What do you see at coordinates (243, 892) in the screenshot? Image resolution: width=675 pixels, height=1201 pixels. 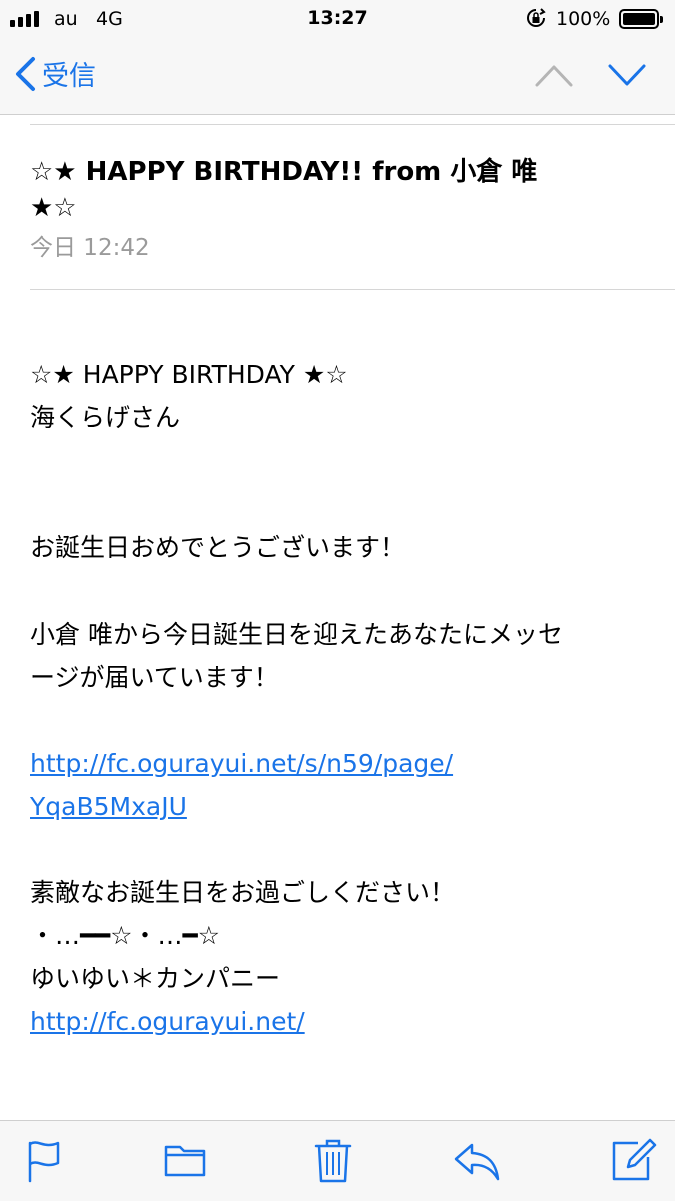 I see `closing-text: 素敵なお誕生日をお過ごしください！` at bounding box center [243, 892].